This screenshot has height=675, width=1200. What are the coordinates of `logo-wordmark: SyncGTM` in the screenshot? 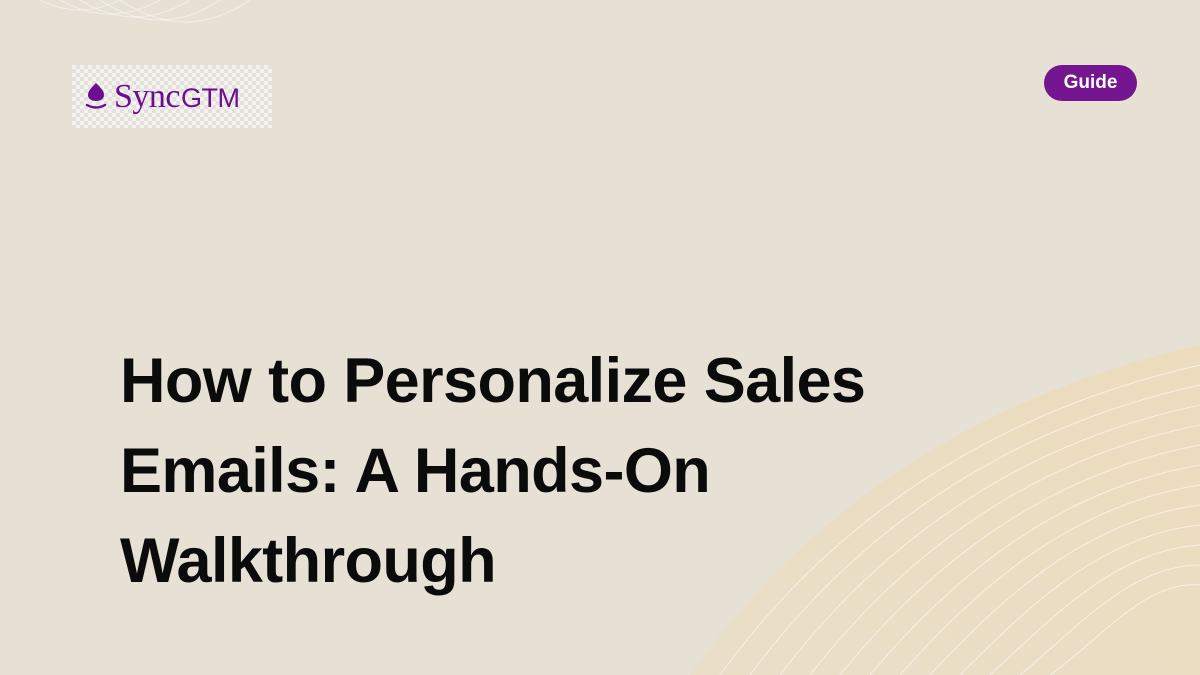 It's located at (177, 97).